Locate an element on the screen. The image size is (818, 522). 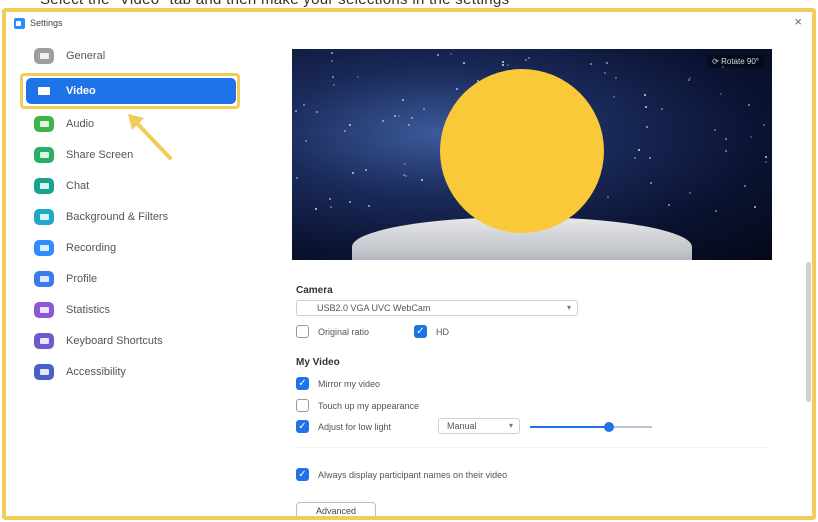
face-redaction-circle is located at coordinates (522, 151).